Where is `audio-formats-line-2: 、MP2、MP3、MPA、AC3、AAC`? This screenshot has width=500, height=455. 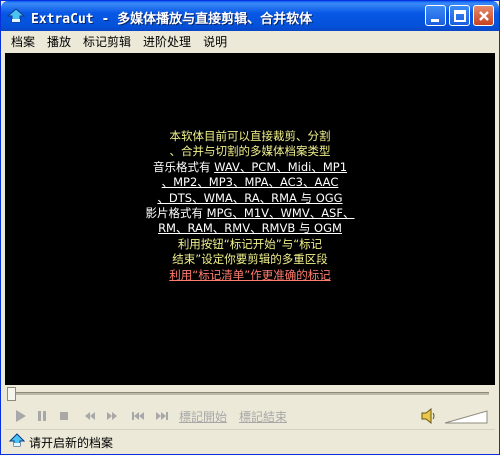 audio-formats-line-2: 、MP2、MP3、MPA、AC3、AAC is located at coordinates (250, 182).